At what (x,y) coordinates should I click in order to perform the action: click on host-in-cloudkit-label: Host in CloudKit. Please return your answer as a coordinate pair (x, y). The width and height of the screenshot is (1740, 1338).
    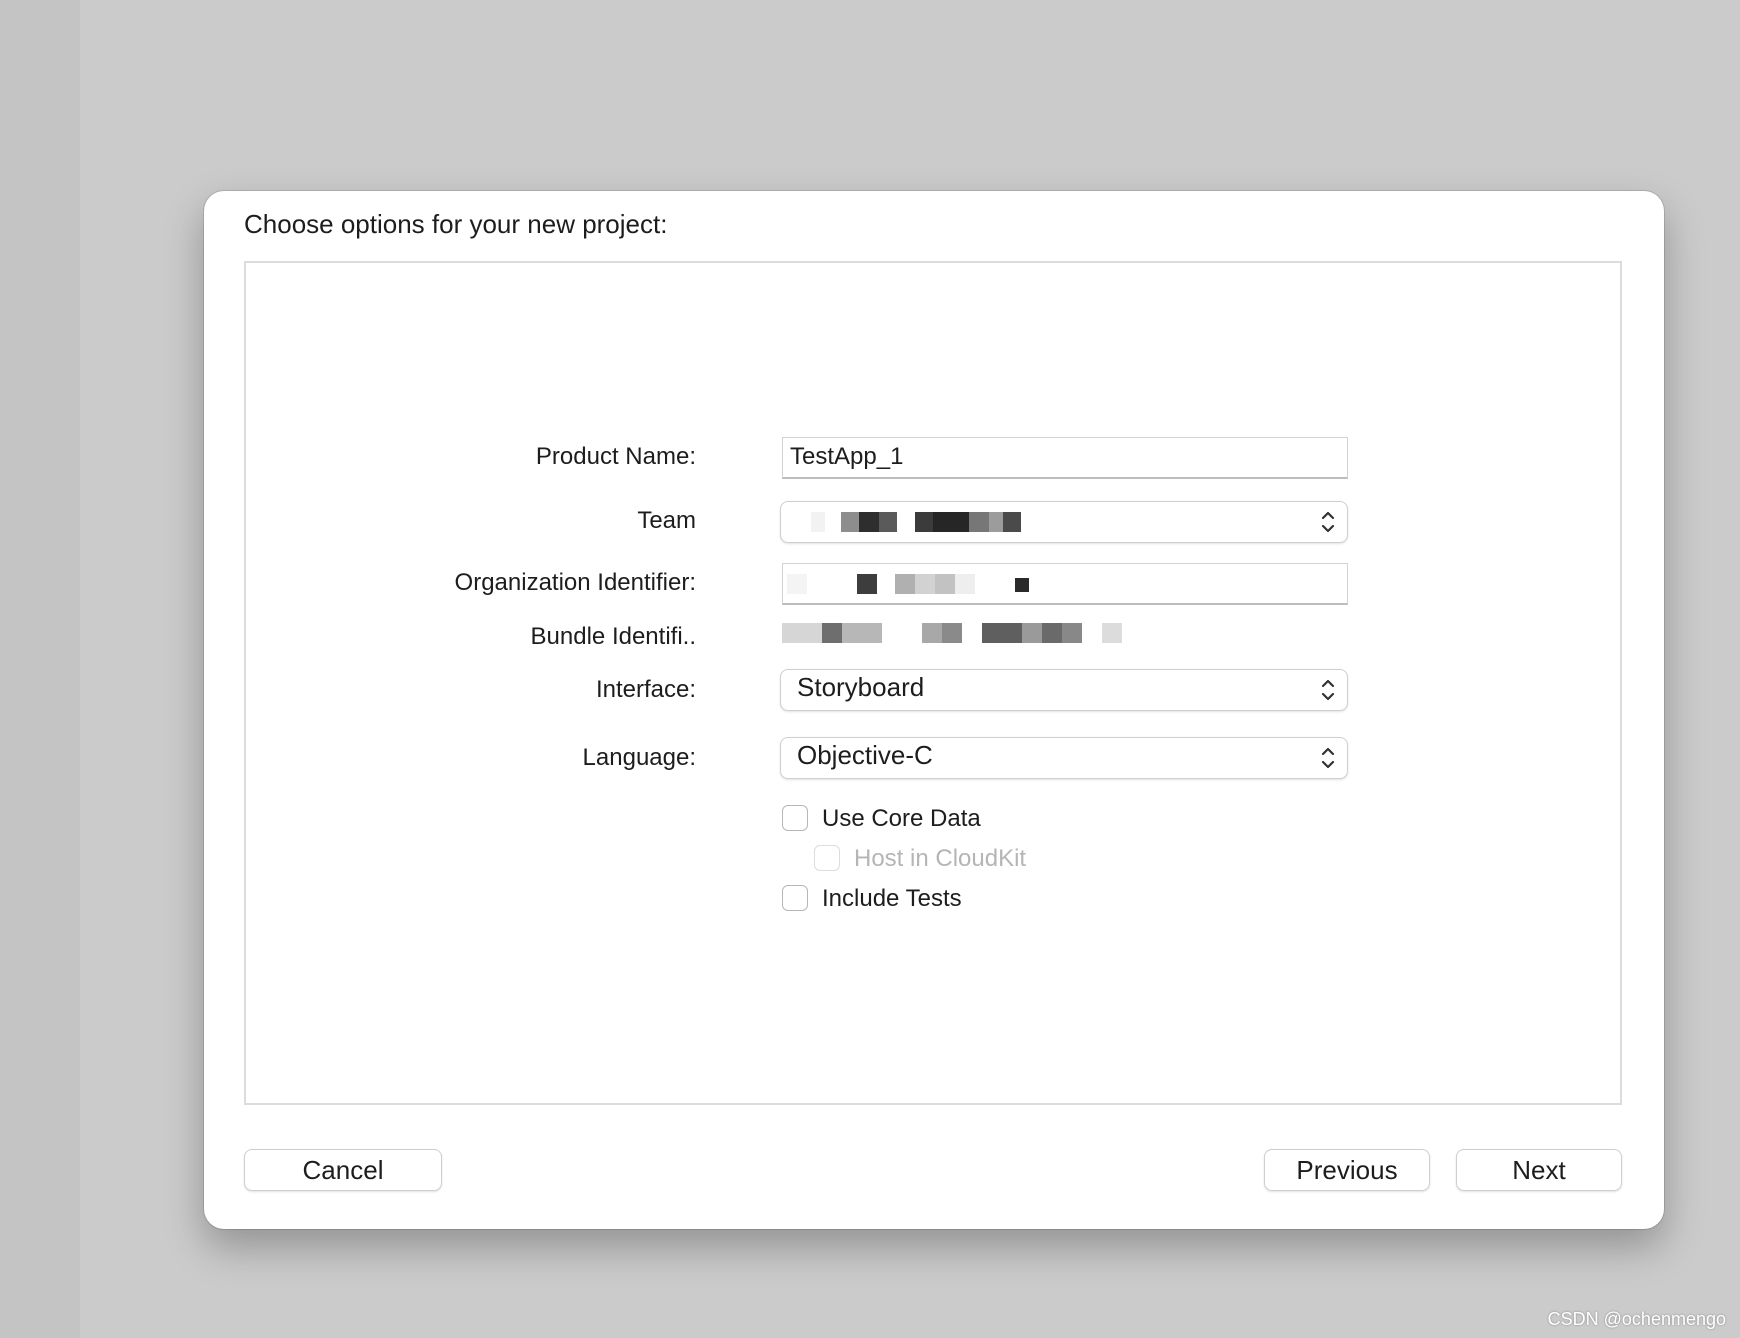
    Looking at the image, I should click on (940, 858).